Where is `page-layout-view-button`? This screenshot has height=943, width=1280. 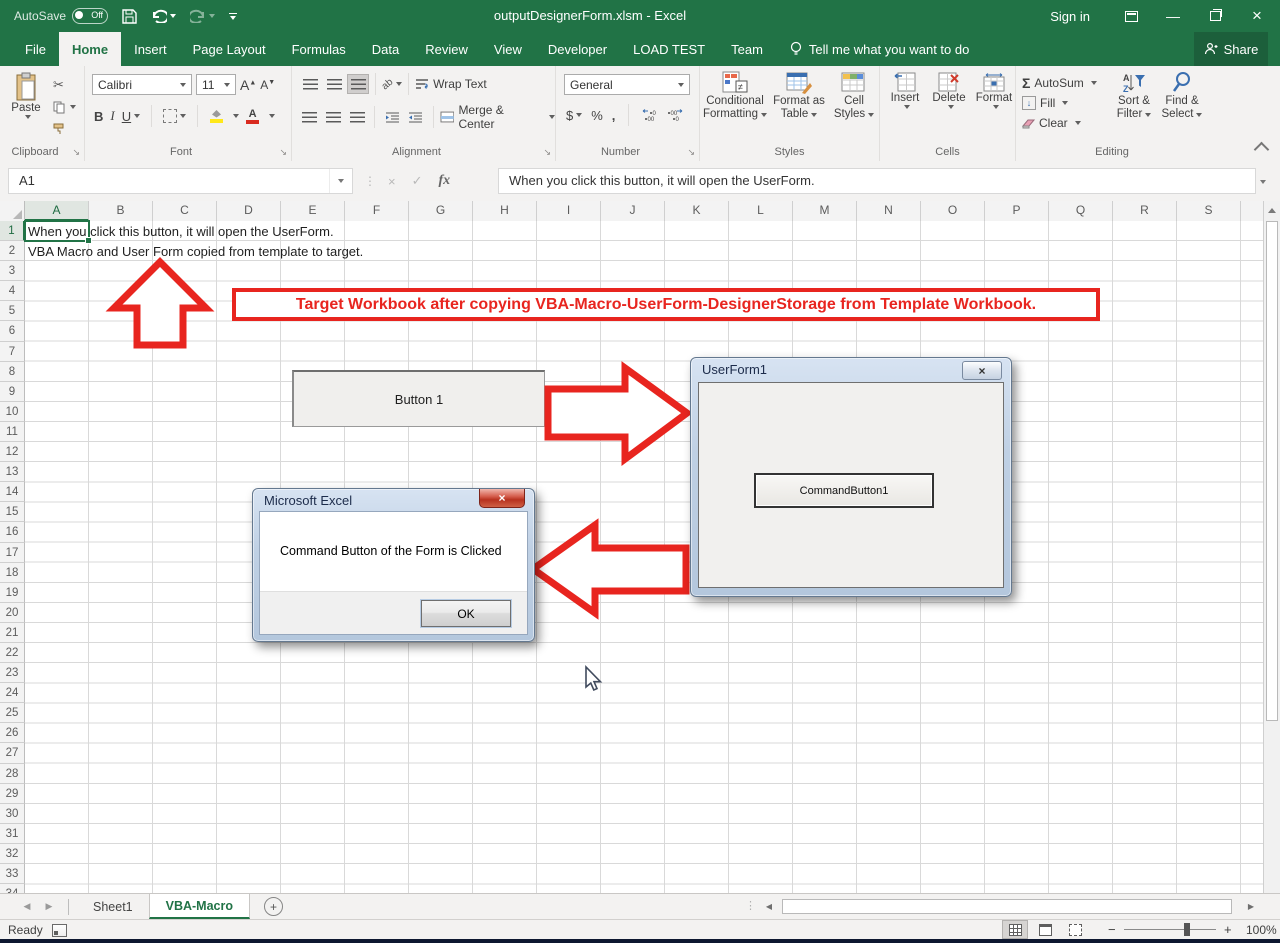 page-layout-view-button is located at coordinates (1045, 929).